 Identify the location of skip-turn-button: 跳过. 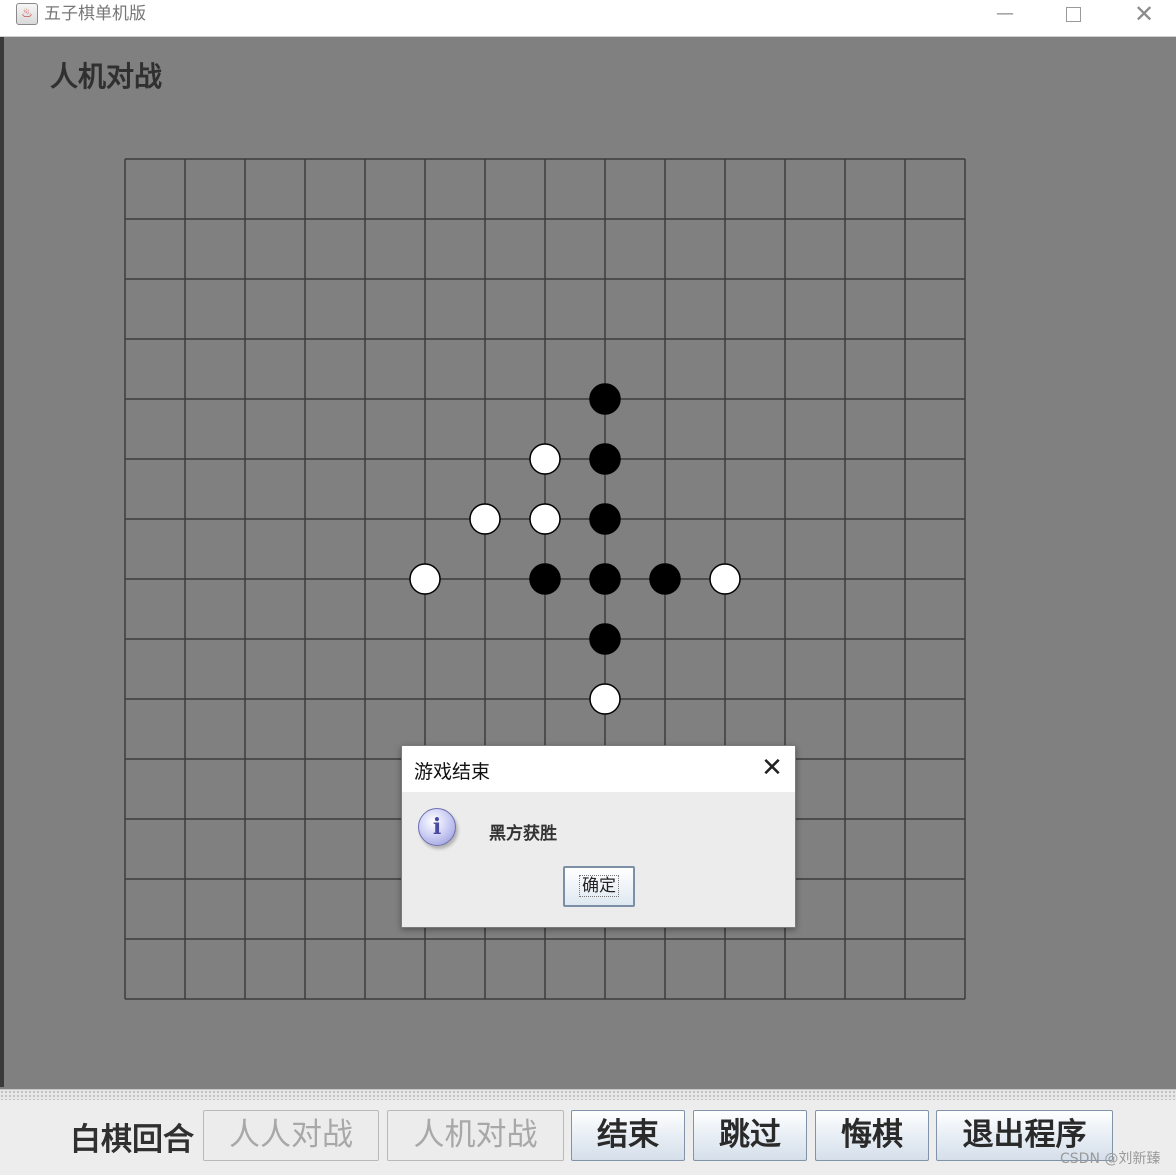
(750, 1135).